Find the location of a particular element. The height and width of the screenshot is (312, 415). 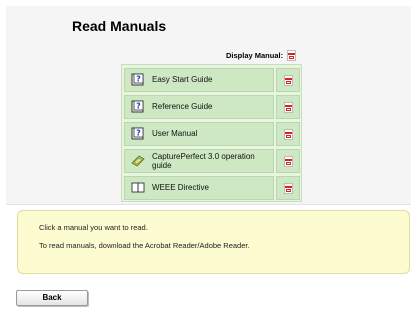

open-book-icon is located at coordinates (138, 187).